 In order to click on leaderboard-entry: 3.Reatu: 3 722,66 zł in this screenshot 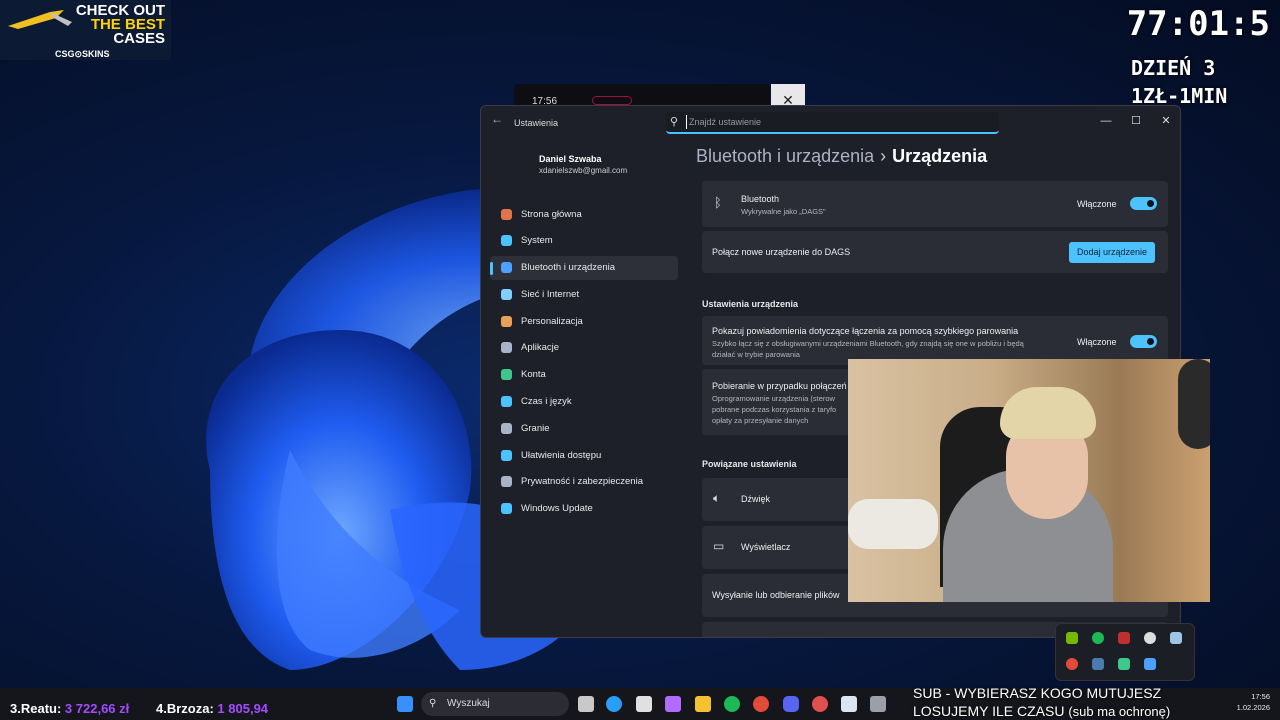, I will do `click(69, 708)`.